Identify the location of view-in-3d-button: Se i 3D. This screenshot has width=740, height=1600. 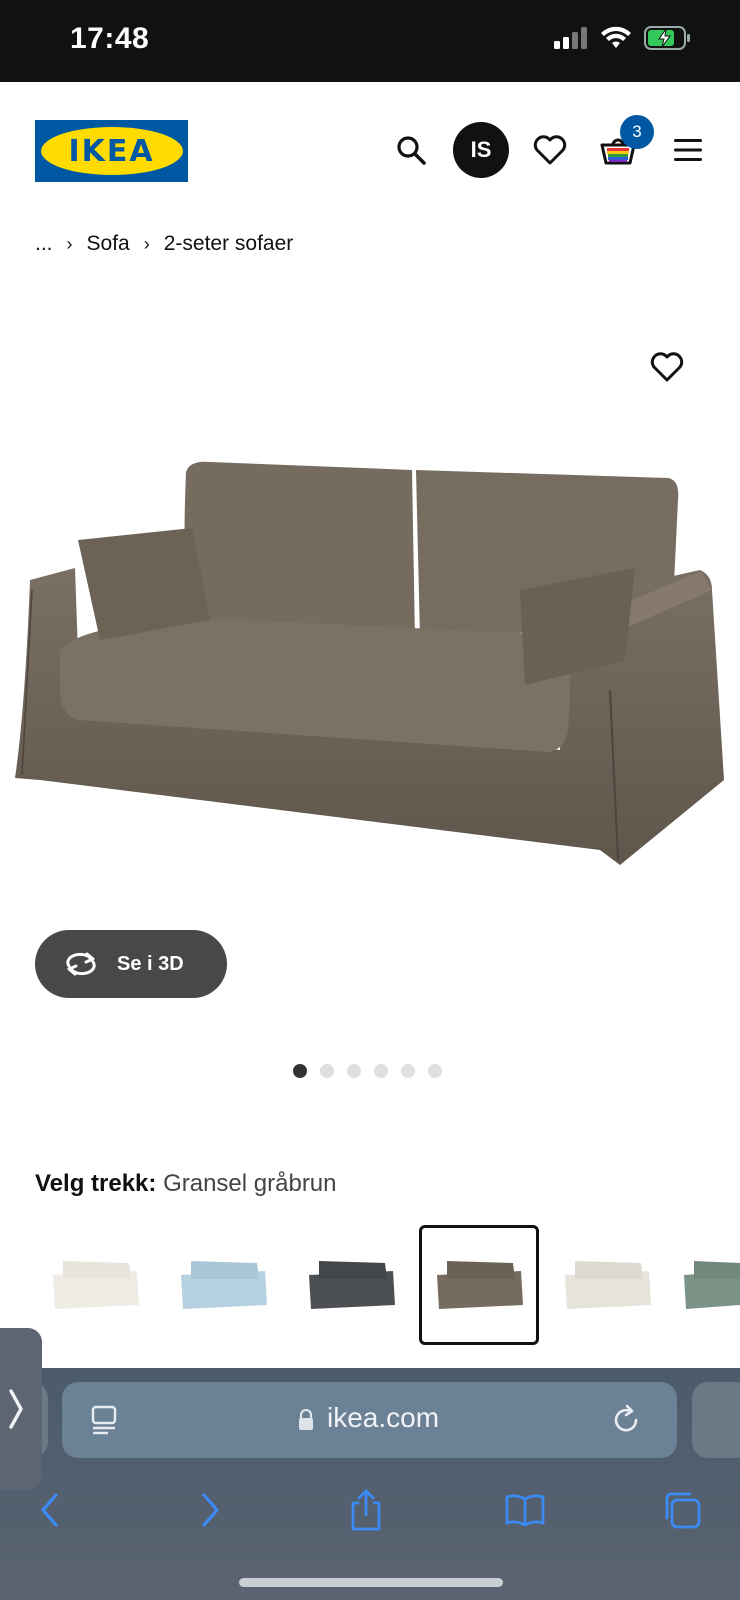
(131, 964).